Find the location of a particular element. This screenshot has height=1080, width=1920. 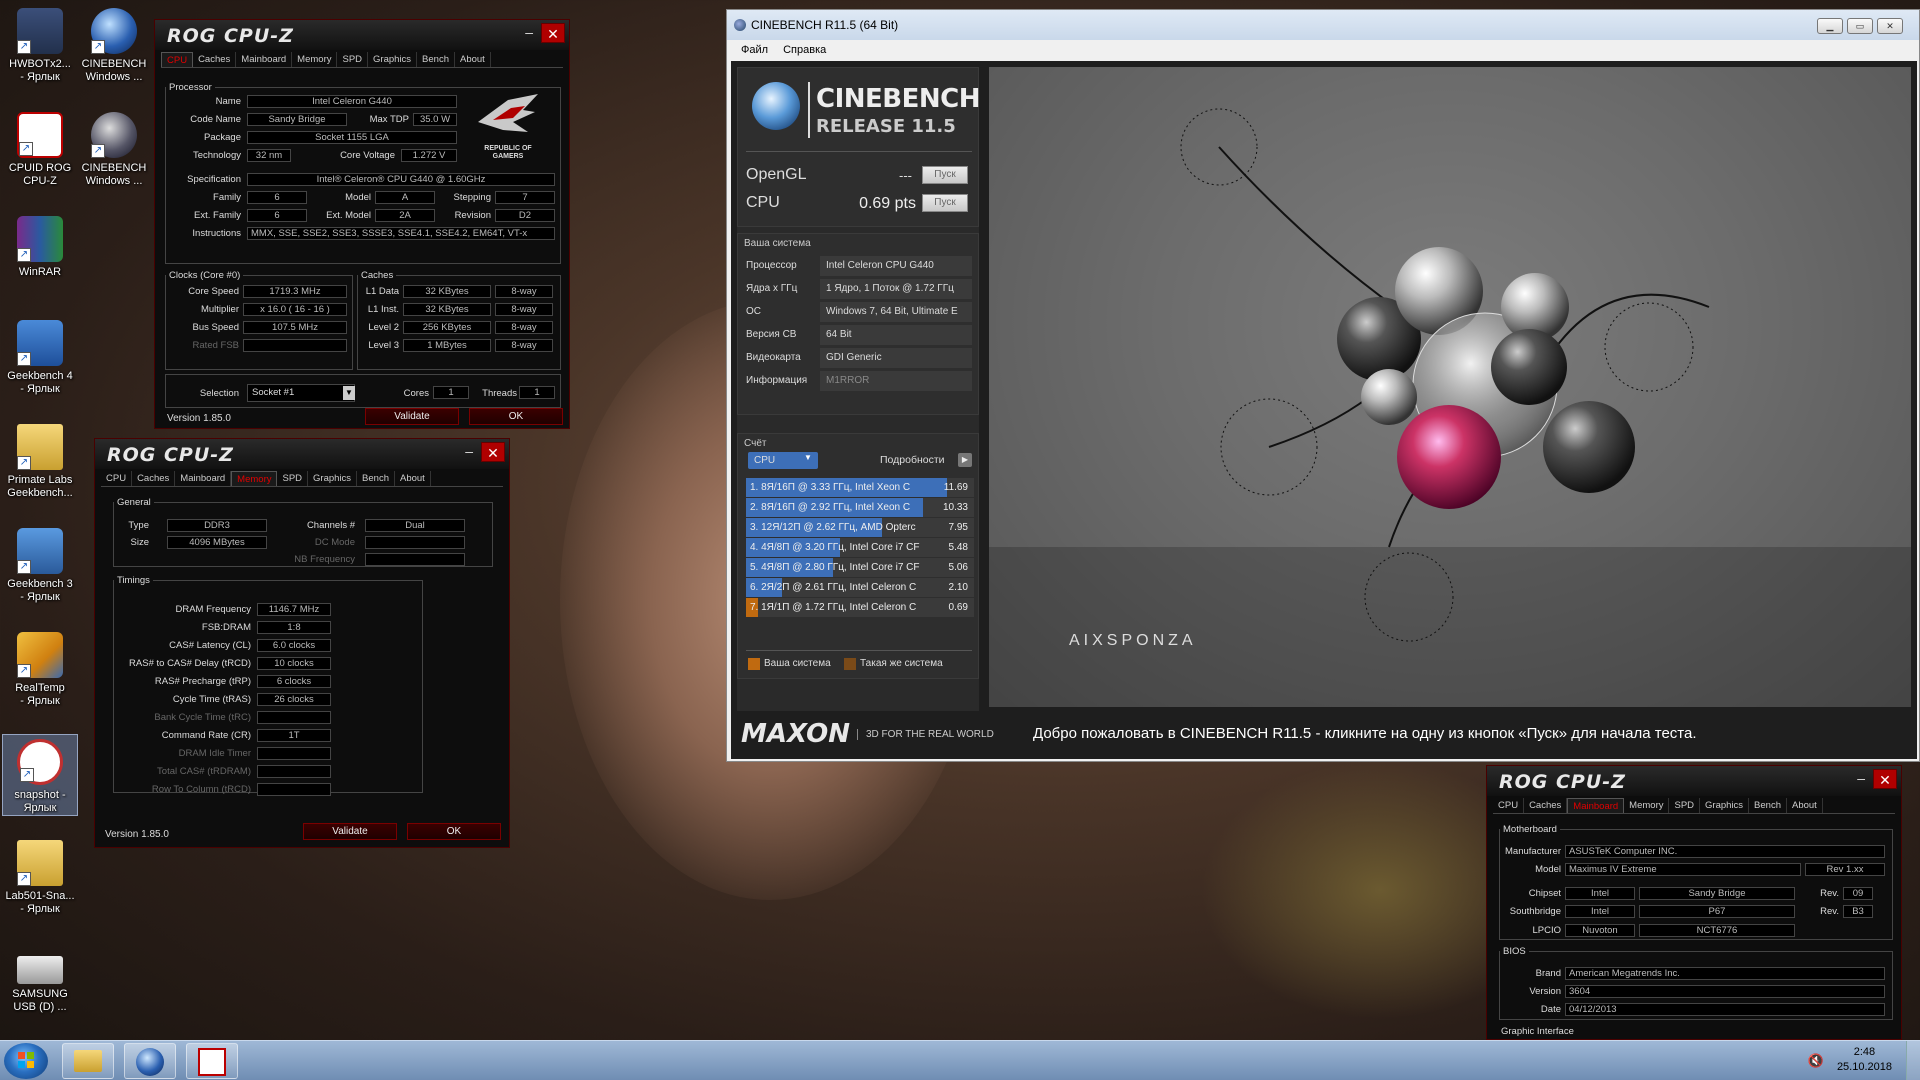

opengl-run-button: Пуск is located at coordinates (945, 175).